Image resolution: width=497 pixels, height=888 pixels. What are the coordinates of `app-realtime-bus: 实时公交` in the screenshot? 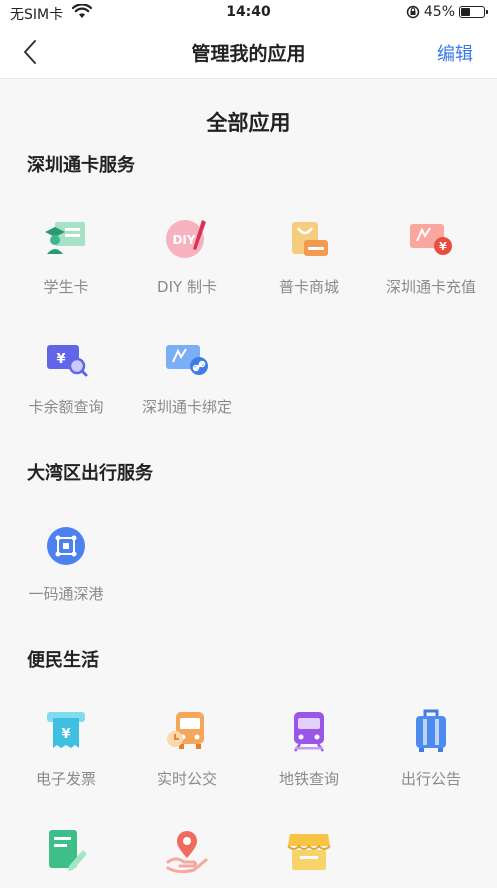 It's located at (187, 748).